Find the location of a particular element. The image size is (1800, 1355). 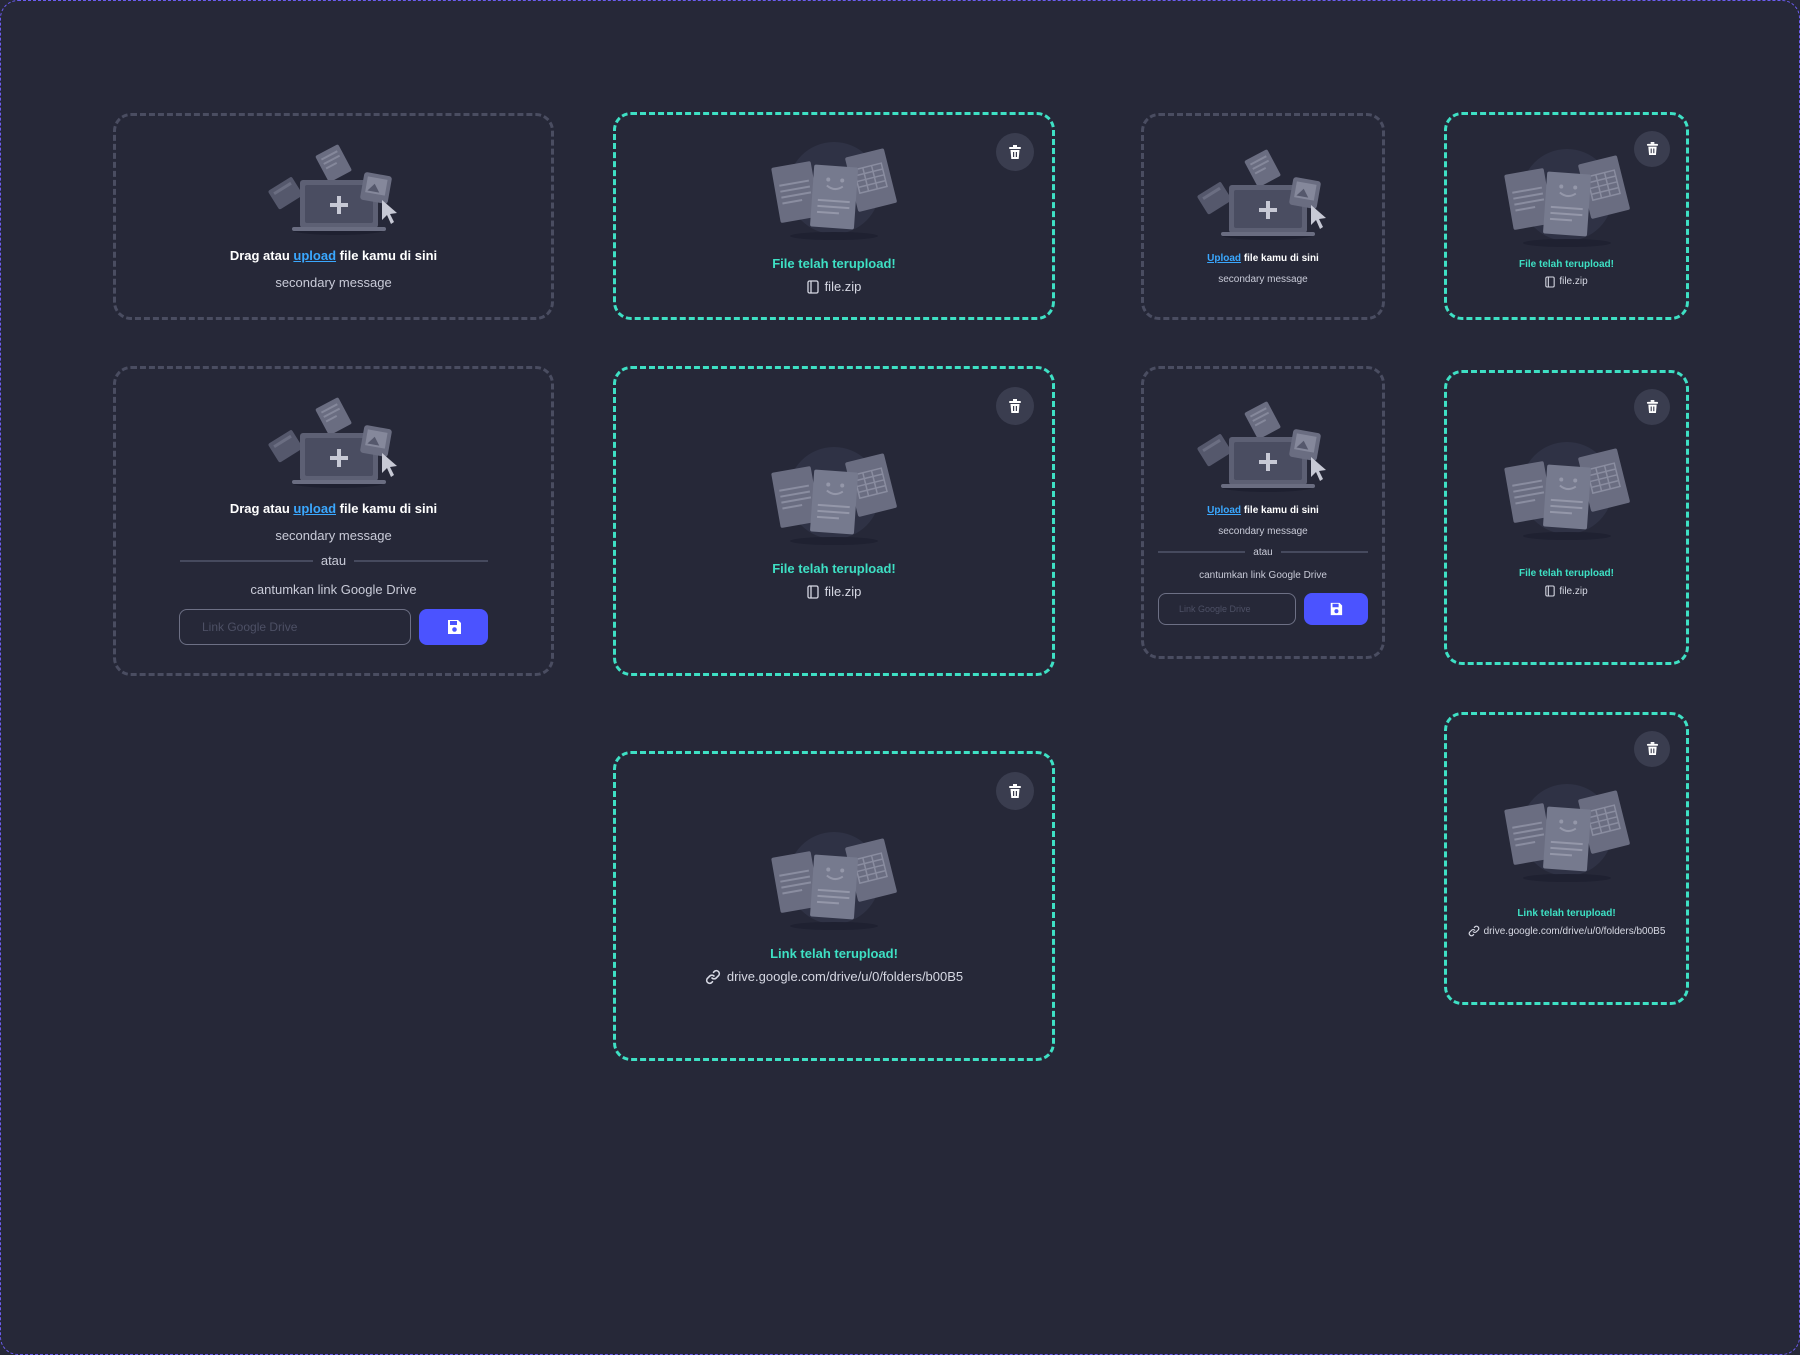

uploaded-file-card: File telah terupload! file.zip is located at coordinates (834, 216).